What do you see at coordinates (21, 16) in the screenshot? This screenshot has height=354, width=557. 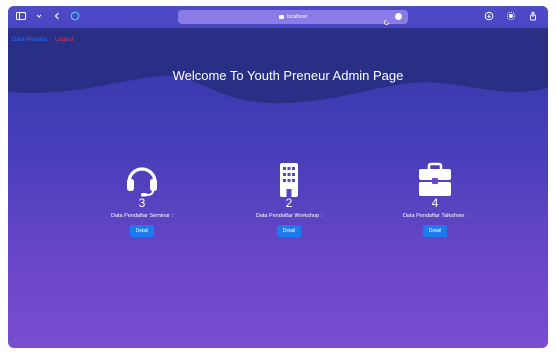 I see `sidebar-toggle-icon` at bounding box center [21, 16].